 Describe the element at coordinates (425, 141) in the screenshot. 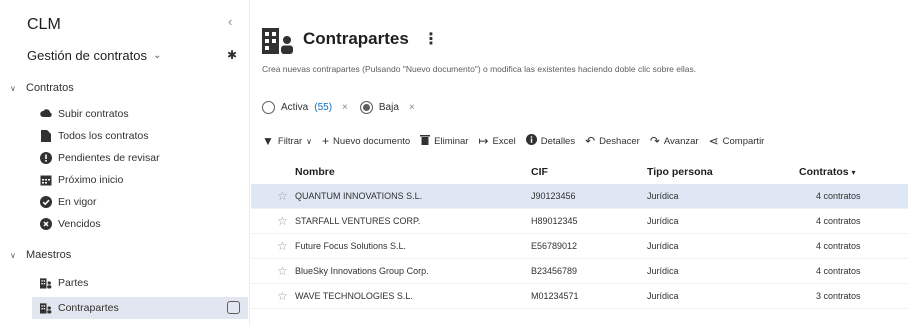

I see `trash-icon` at that location.